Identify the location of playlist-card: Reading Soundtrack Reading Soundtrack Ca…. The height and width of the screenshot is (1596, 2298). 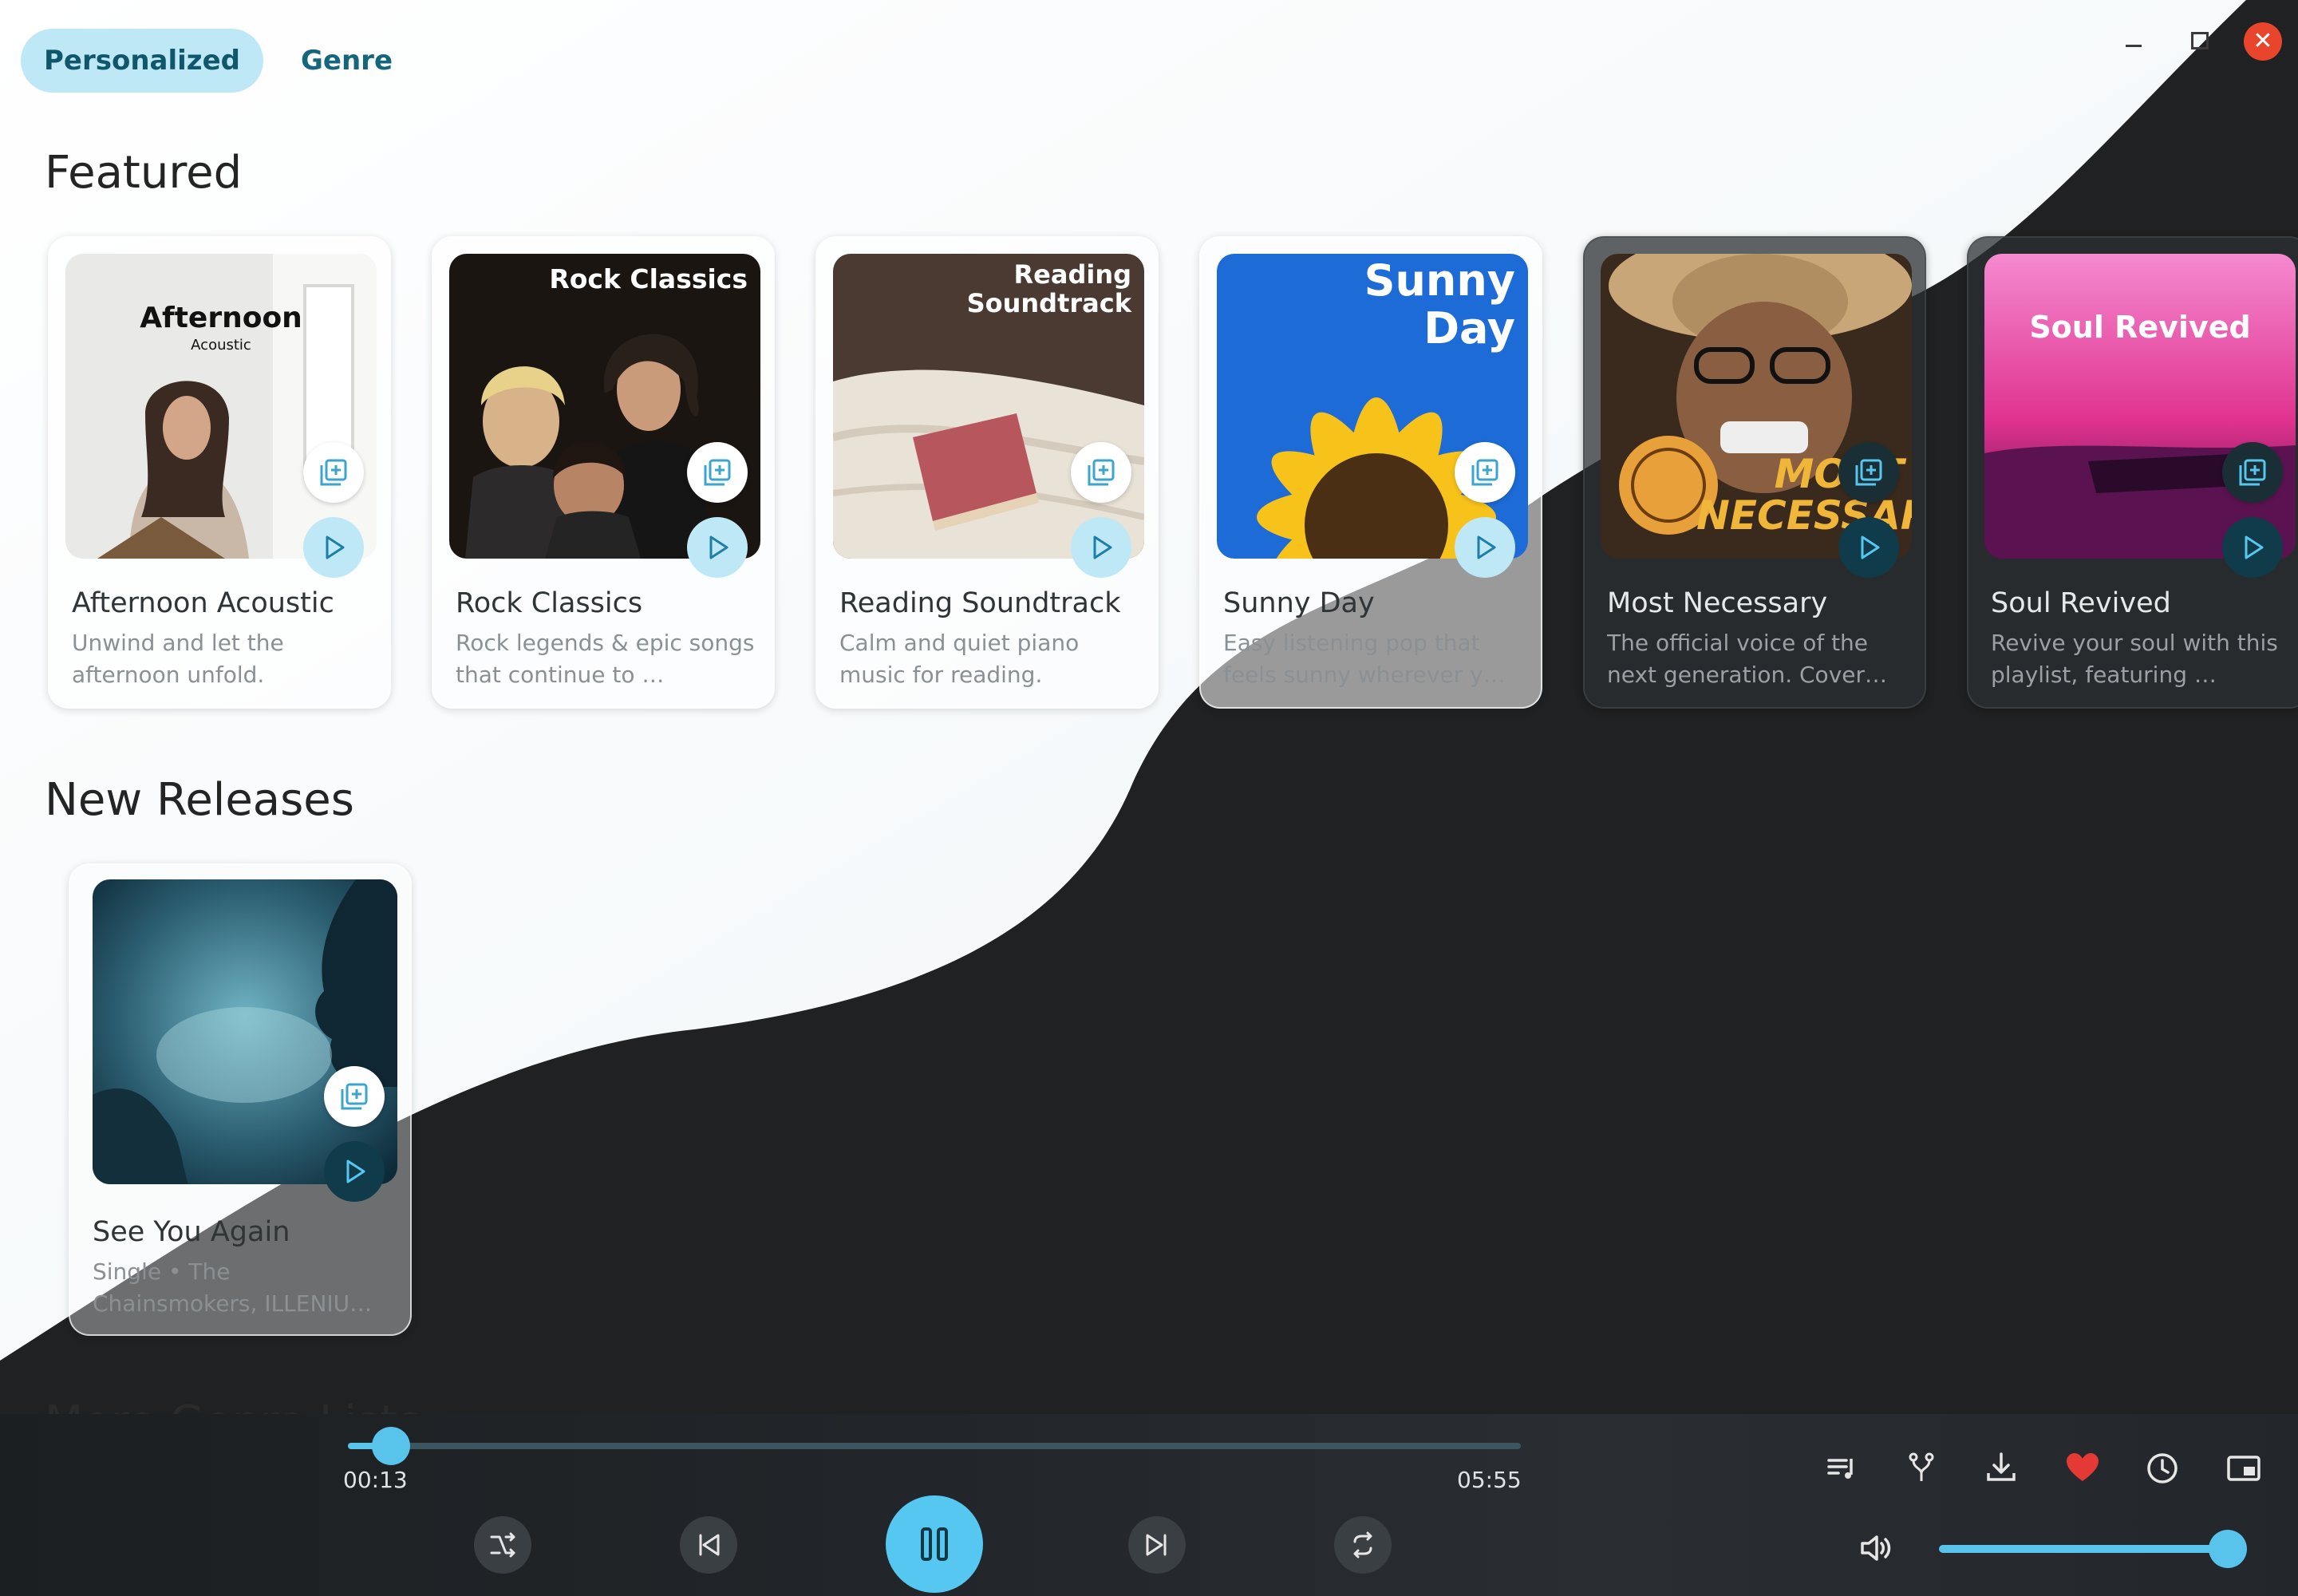
(987, 472).